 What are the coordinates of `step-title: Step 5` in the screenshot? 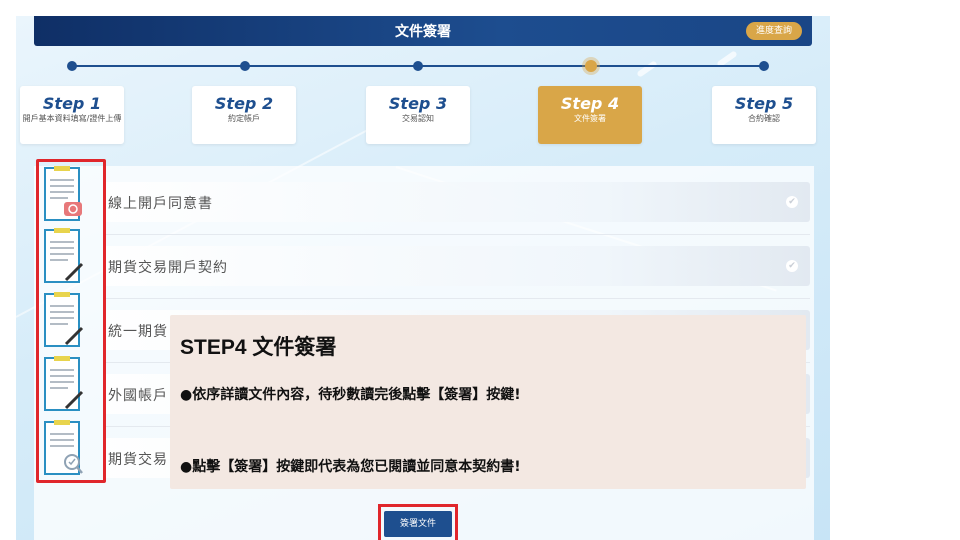 It's located at (764, 103).